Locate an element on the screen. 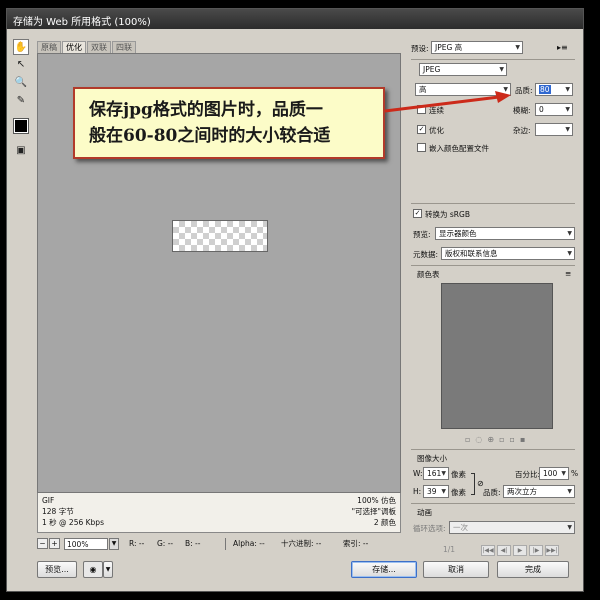 The image size is (600, 600). frame-counter: 1/1 is located at coordinates (449, 549).